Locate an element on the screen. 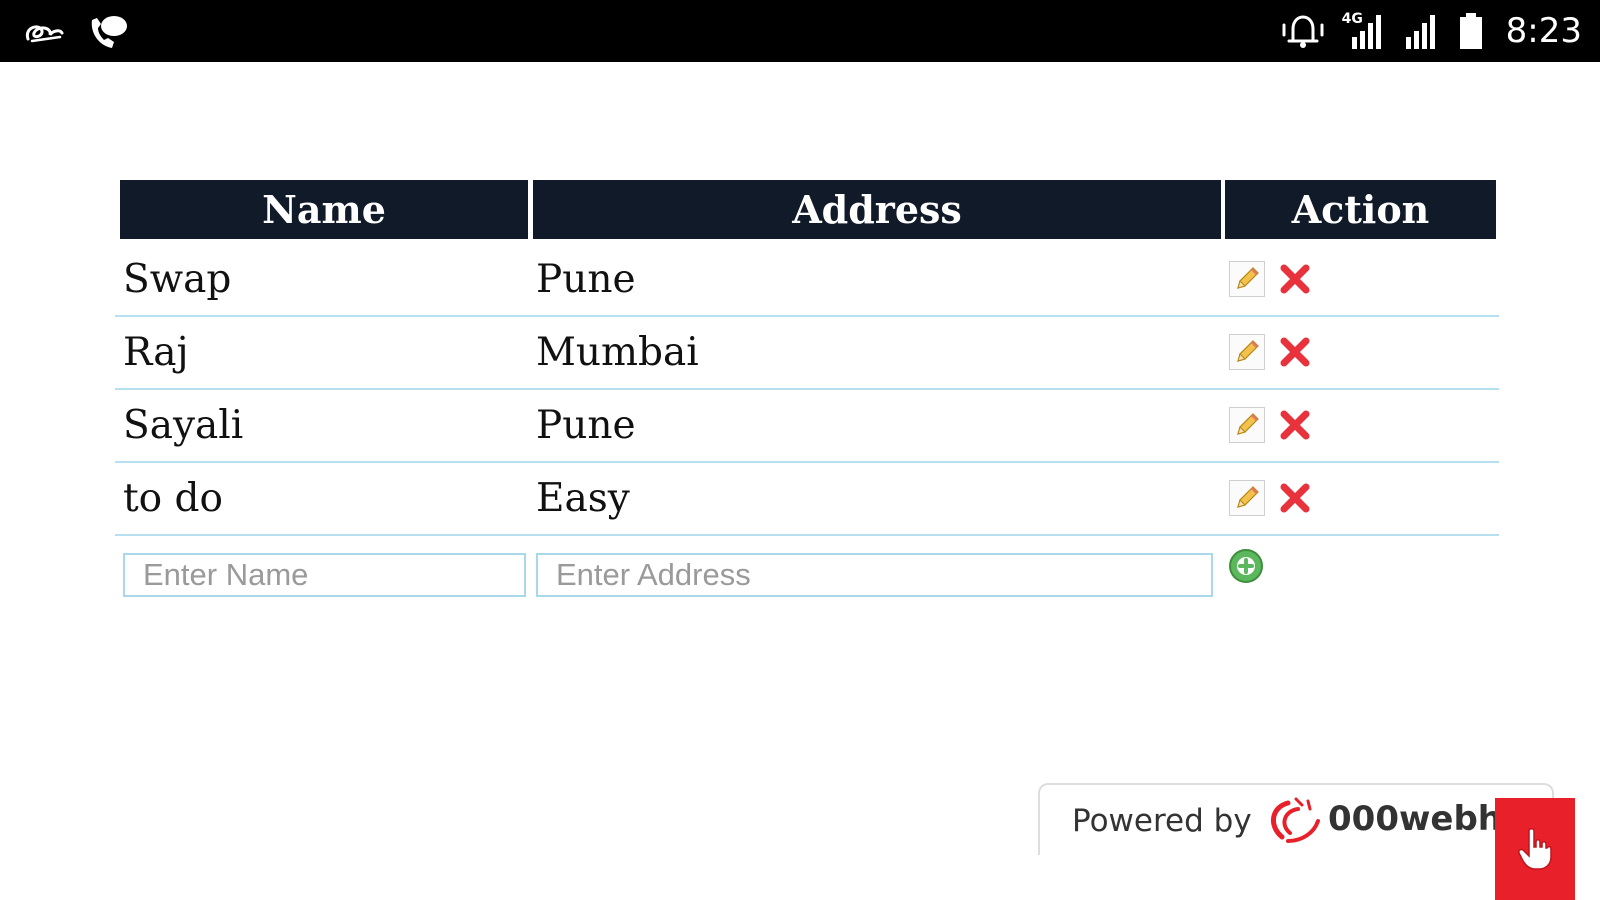 Image resolution: width=1600 pixels, height=900 pixels. header-address-label: Address is located at coordinates (877, 209).